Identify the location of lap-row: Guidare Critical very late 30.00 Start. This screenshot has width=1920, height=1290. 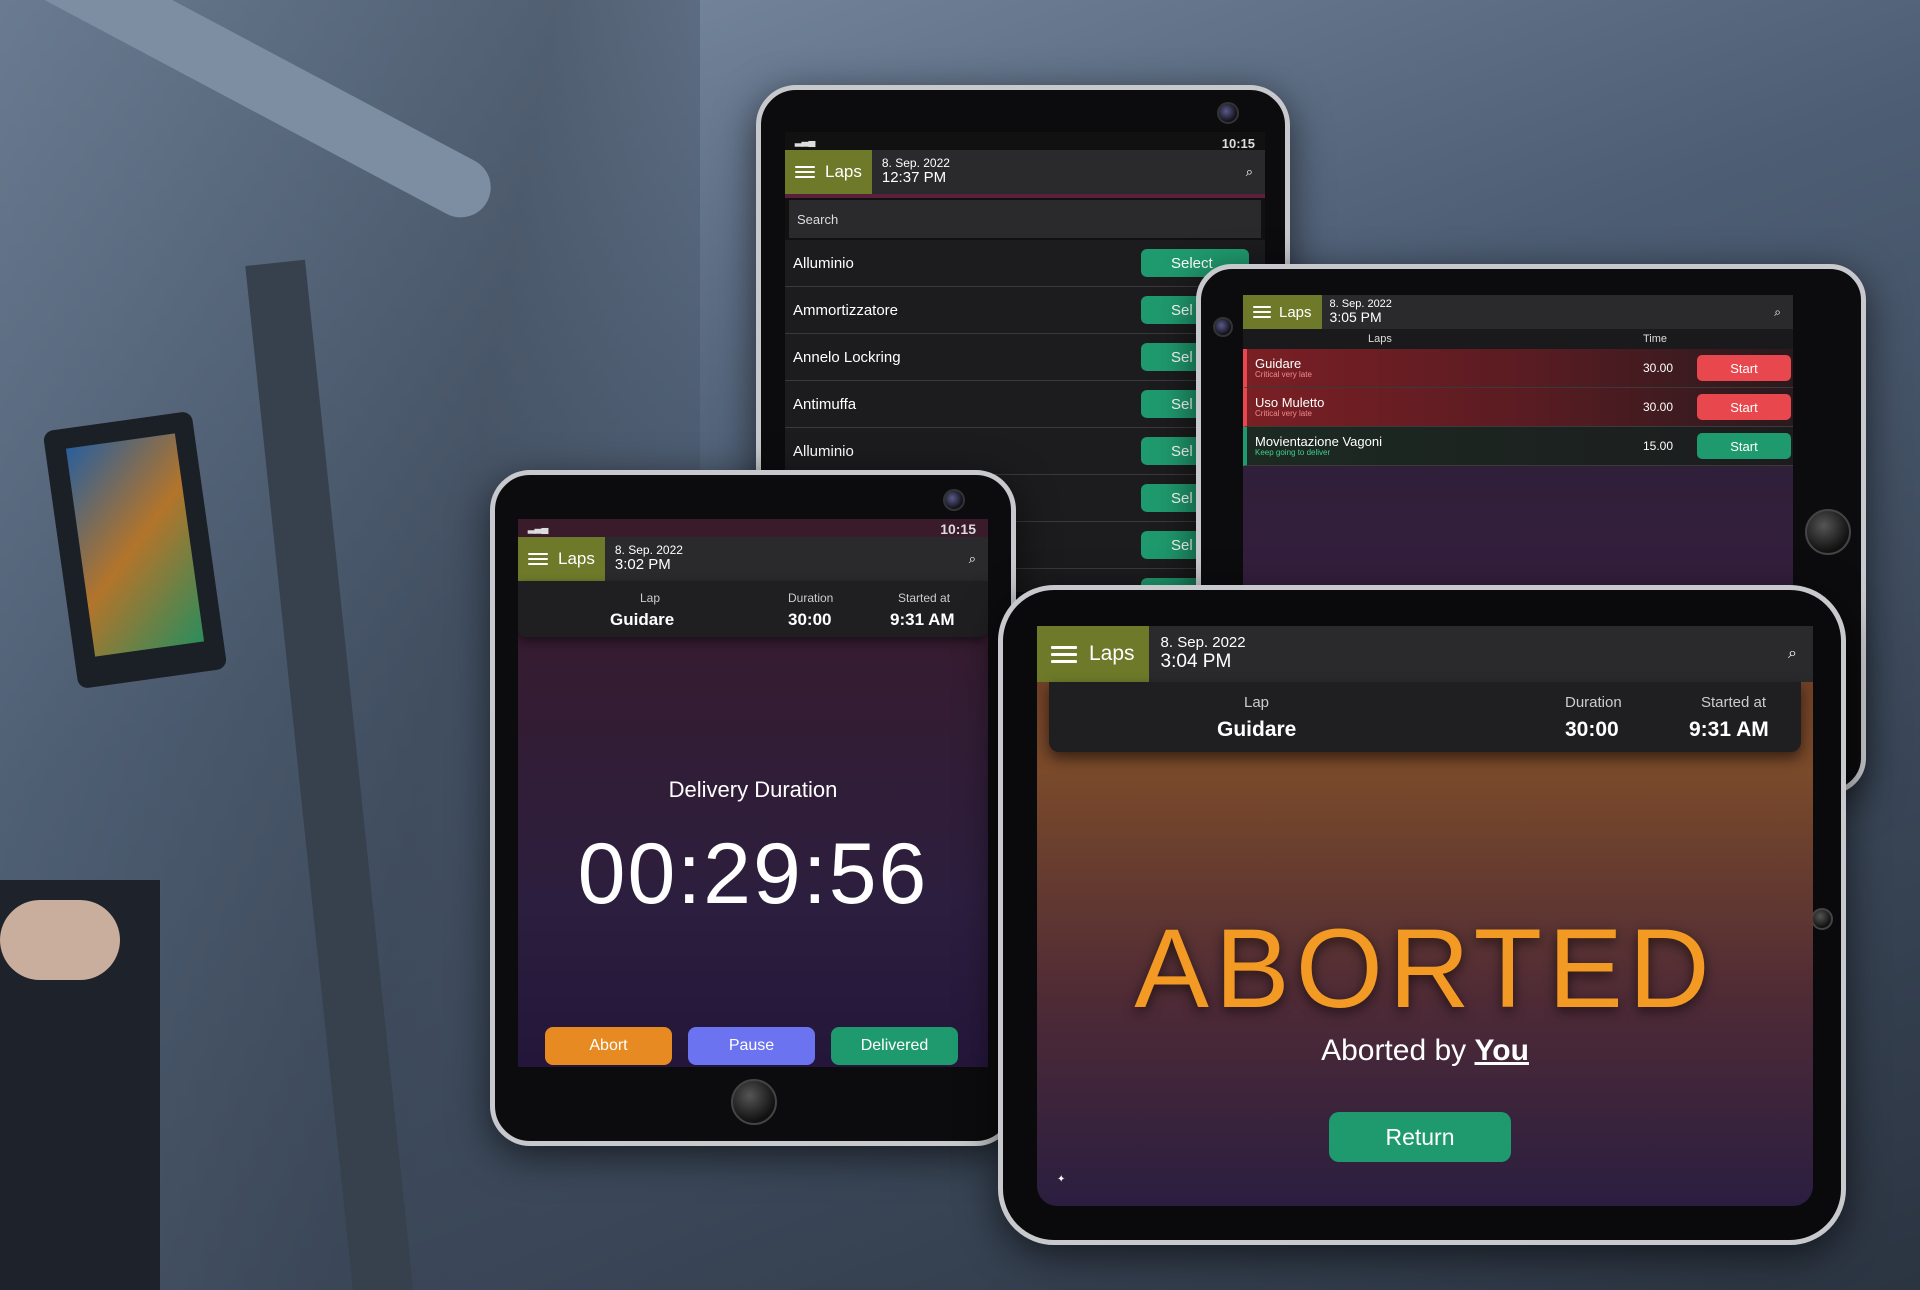
(1518, 368).